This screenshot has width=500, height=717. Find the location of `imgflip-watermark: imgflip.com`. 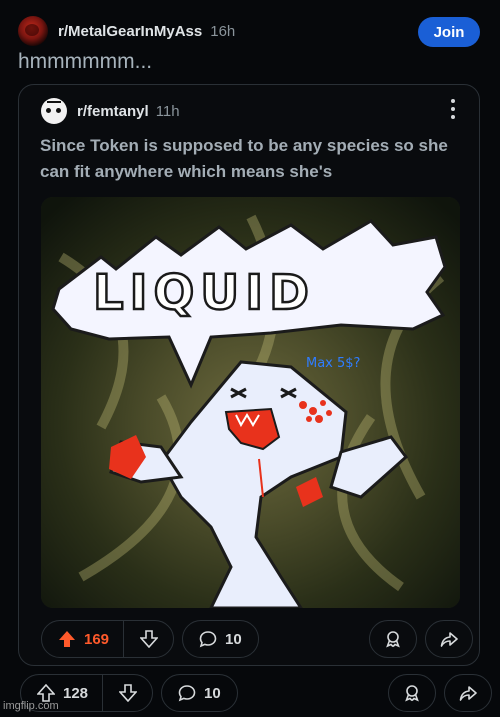

imgflip-watermark: imgflip.com is located at coordinates (31, 706).